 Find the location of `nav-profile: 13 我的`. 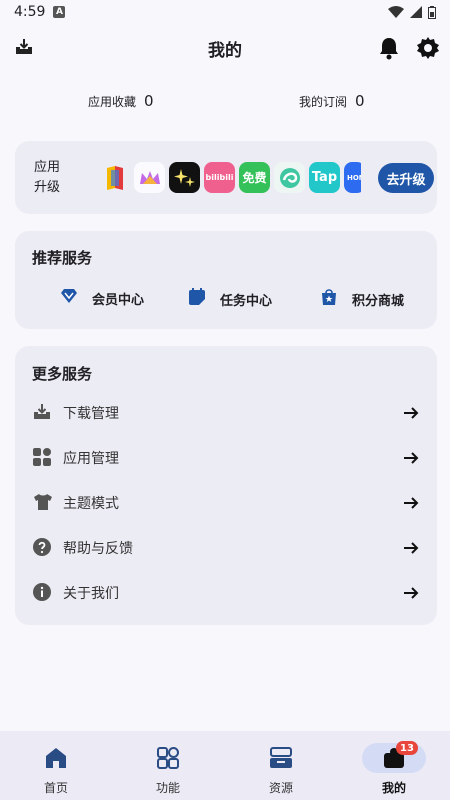

nav-profile: 13 我的 is located at coordinates (394, 765).